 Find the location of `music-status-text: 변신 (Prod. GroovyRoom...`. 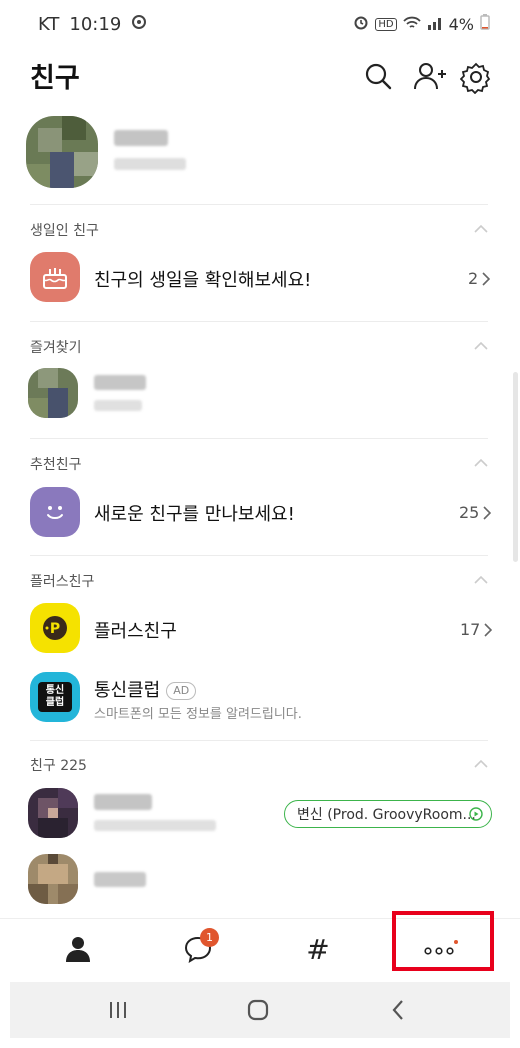

music-status-text: 변신 (Prod. GroovyRoom... is located at coordinates (386, 815).